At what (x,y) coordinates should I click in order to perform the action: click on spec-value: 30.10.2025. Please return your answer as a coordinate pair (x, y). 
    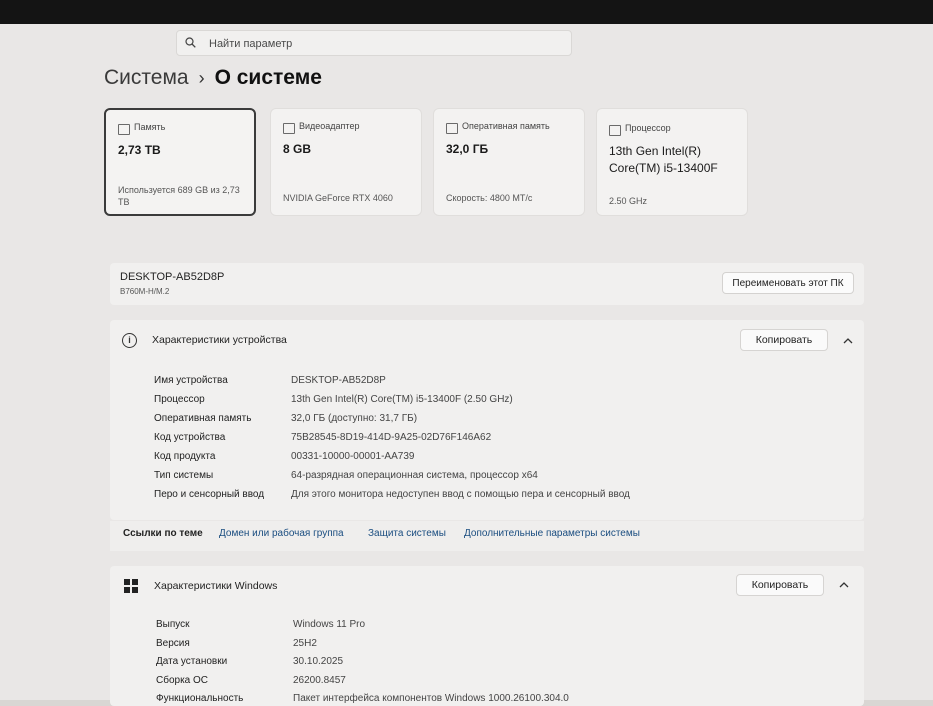
    Looking at the image, I should click on (318, 661).